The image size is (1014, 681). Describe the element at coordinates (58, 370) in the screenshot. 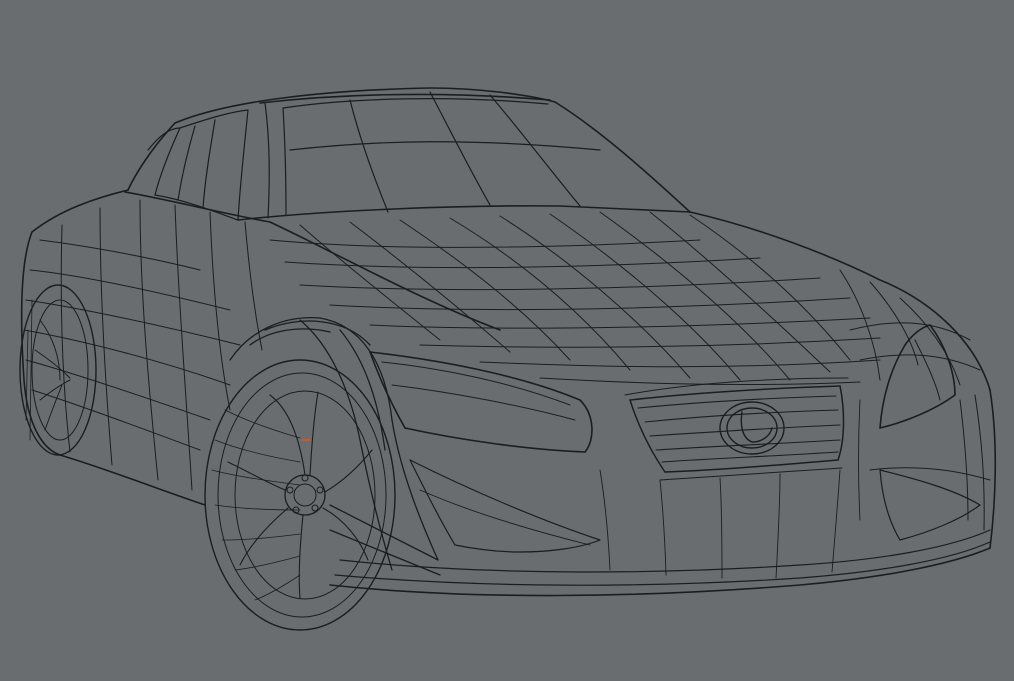

I see `rear-wheel` at that location.